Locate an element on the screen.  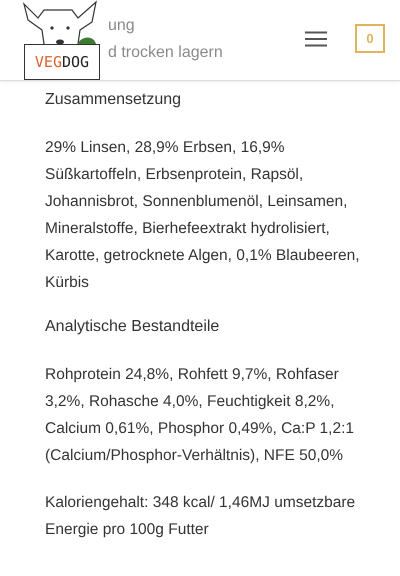
paragraph: Rohprotein 24,8%, Rohfett 9,7%, Rohfaser 3,2%, Rohasche 4,0%, Feuchtigkeit 8,2%, Calcium 0,61%, Phosphor 0,49%, Ca:P 1,2:1 (Calcium/Phosphor-Verhältnis), NFE 50,0% is located at coordinates (200, 415).